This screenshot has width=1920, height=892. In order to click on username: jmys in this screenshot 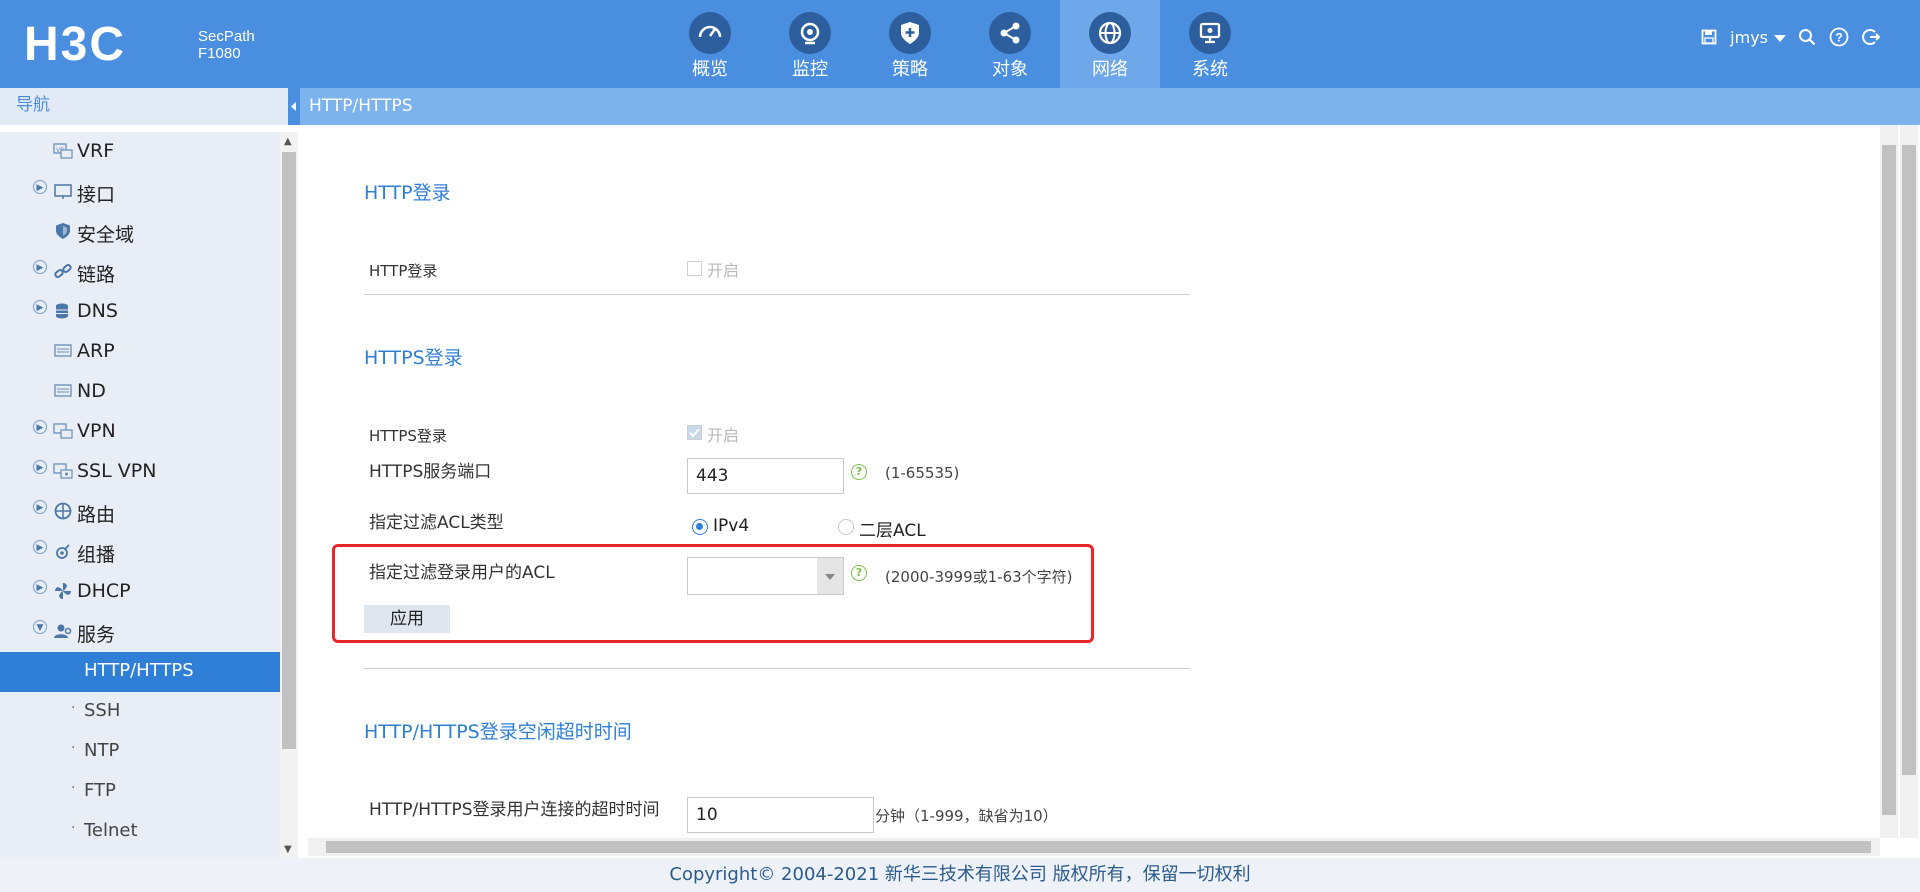, I will do `click(1749, 37)`.